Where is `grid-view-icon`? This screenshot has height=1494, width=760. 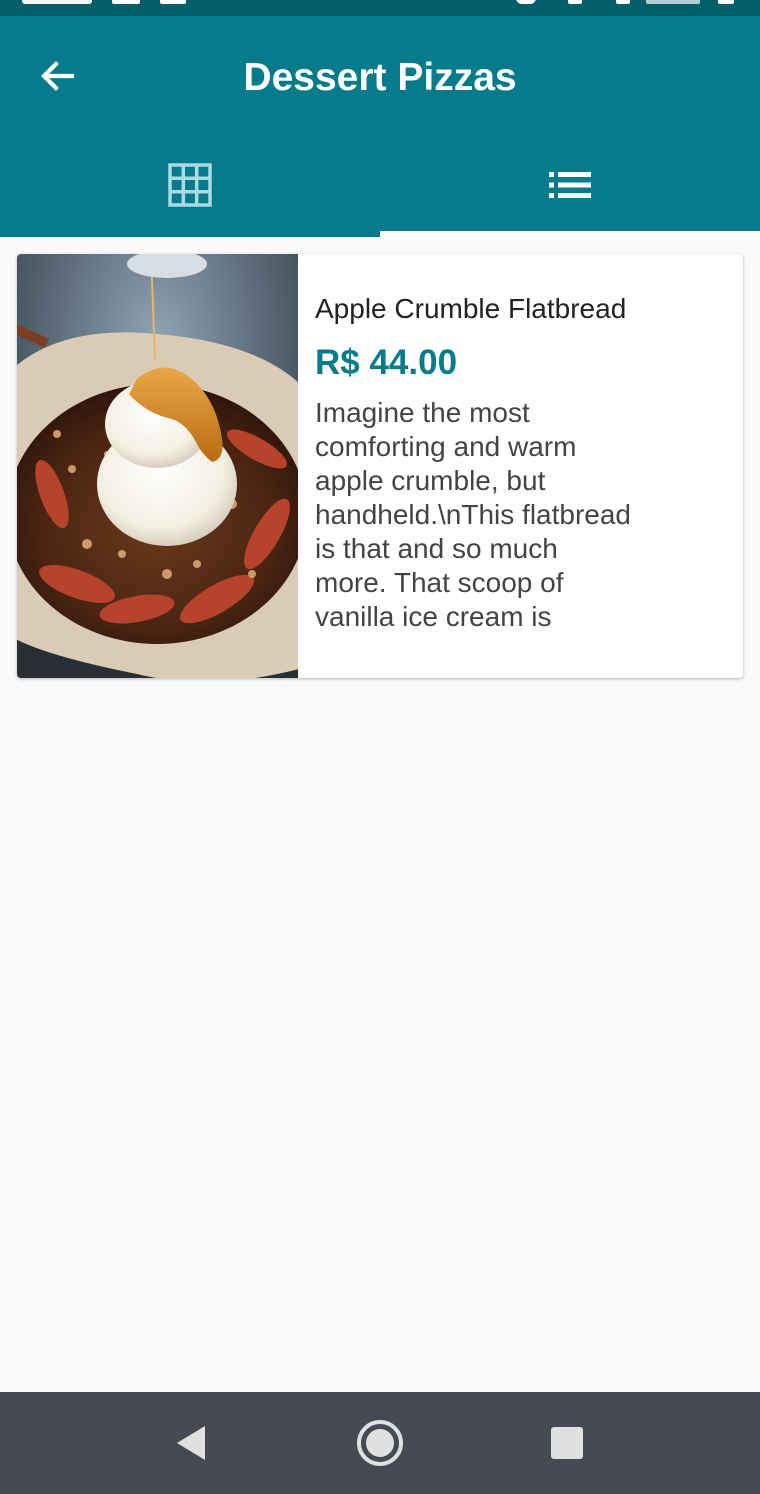 grid-view-icon is located at coordinates (190, 184).